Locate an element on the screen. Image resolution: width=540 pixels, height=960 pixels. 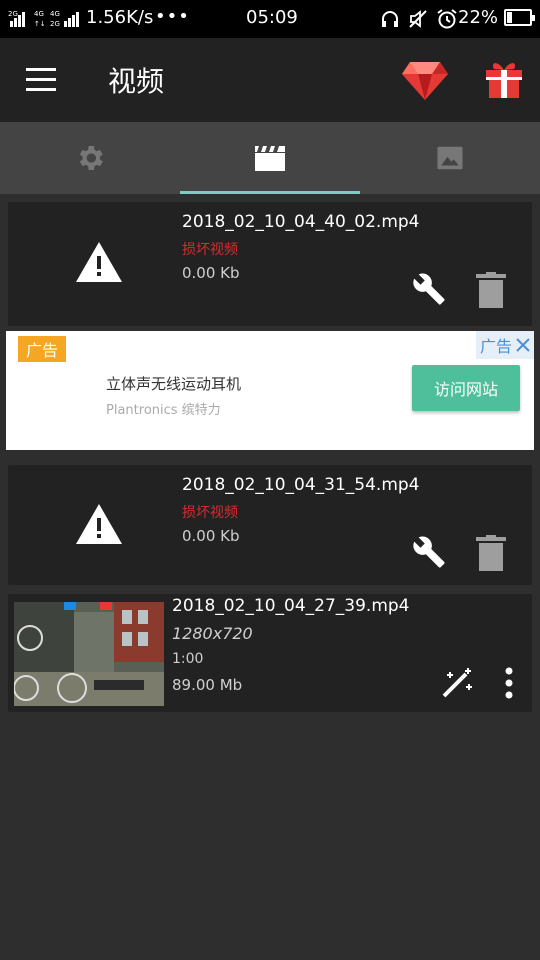
clock: 05:09 is located at coordinates (272, 17).